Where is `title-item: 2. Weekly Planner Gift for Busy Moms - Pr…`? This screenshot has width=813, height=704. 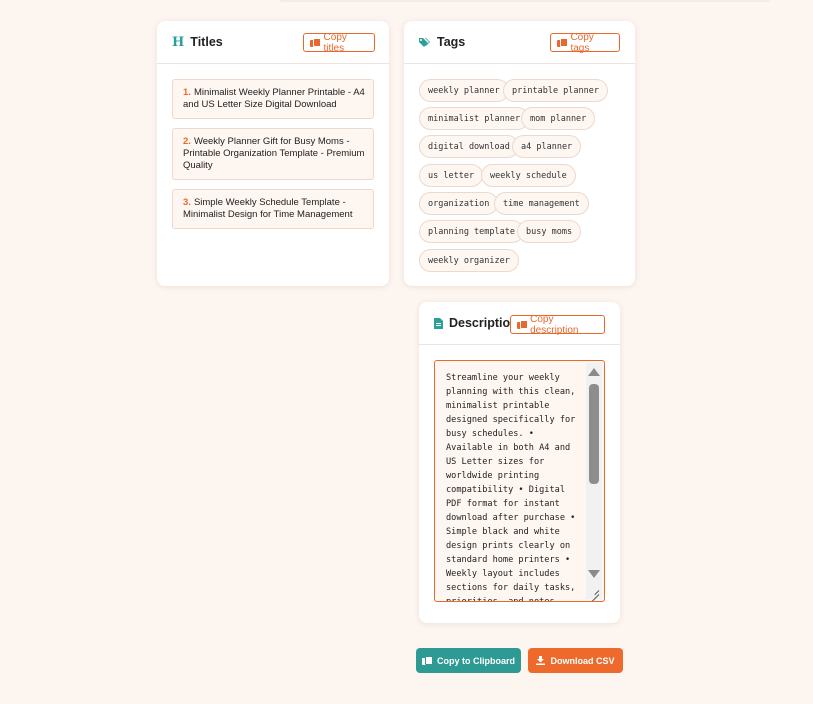
title-item: 2. Weekly Planner Gift for Busy Moms - Pr… is located at coordinates (273, 154).